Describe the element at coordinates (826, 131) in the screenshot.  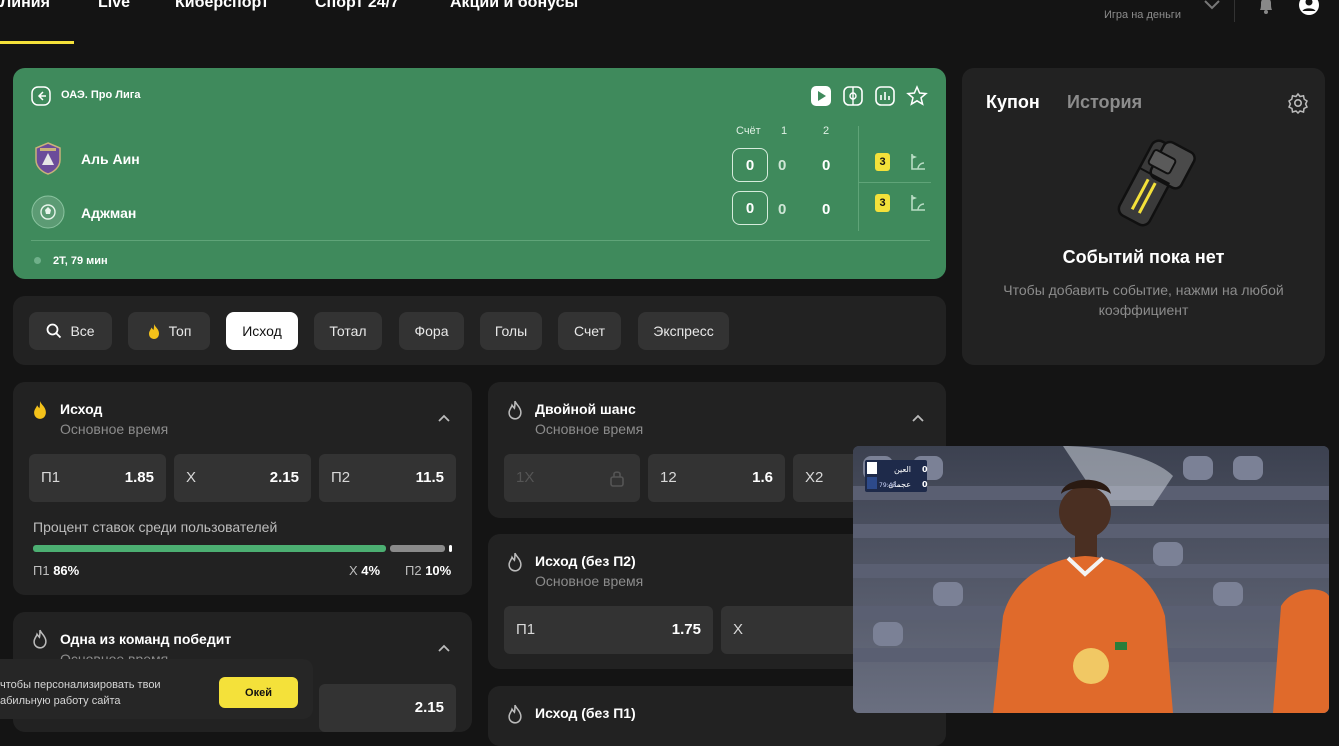
I see `score-header-half2: 2` at that location.